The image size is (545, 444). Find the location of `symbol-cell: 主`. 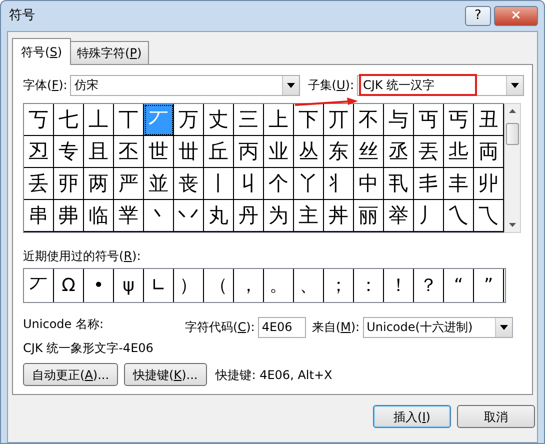

symbol-cell: 主 is located at coordinates (309, 216).